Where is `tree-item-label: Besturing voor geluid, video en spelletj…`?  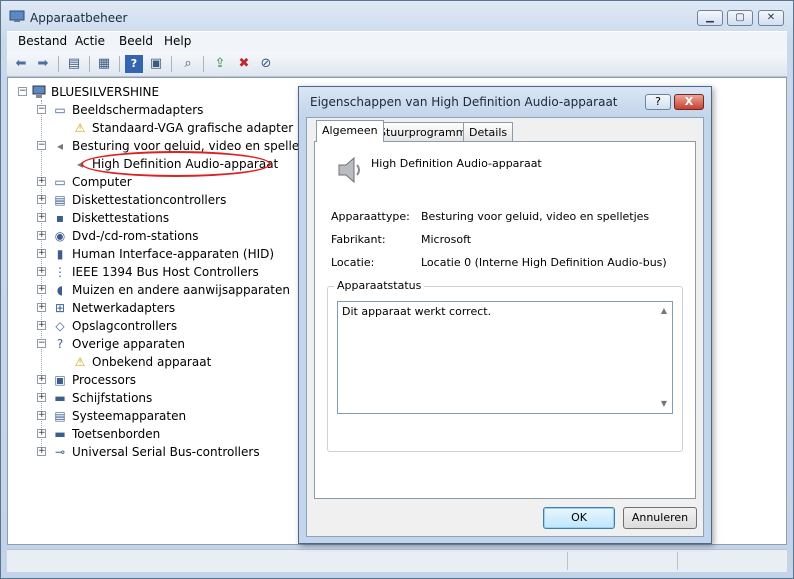 tree-item-label: Besturing voor geluid, video en spelletj… is located at coordinates (196, 146).